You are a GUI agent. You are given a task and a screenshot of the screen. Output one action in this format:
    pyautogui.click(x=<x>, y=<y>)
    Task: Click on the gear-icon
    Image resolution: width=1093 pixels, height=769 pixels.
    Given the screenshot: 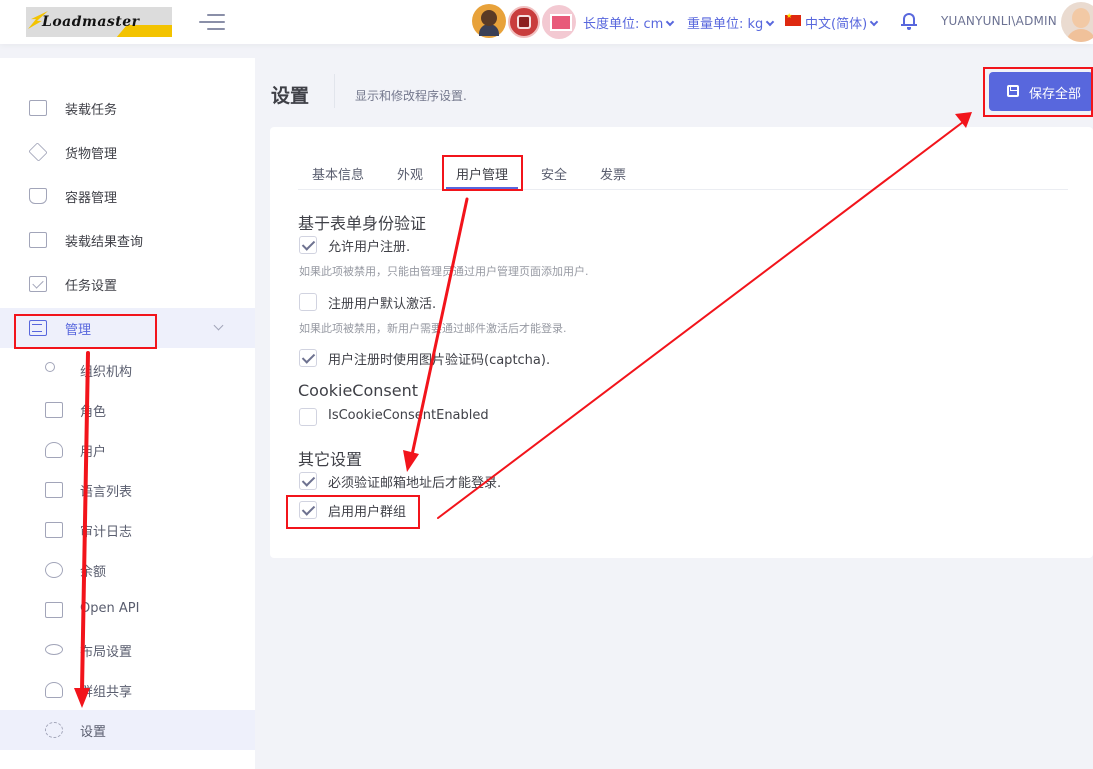 What is the action you would take?
    pyautogui.click(x=54, y=730)
    